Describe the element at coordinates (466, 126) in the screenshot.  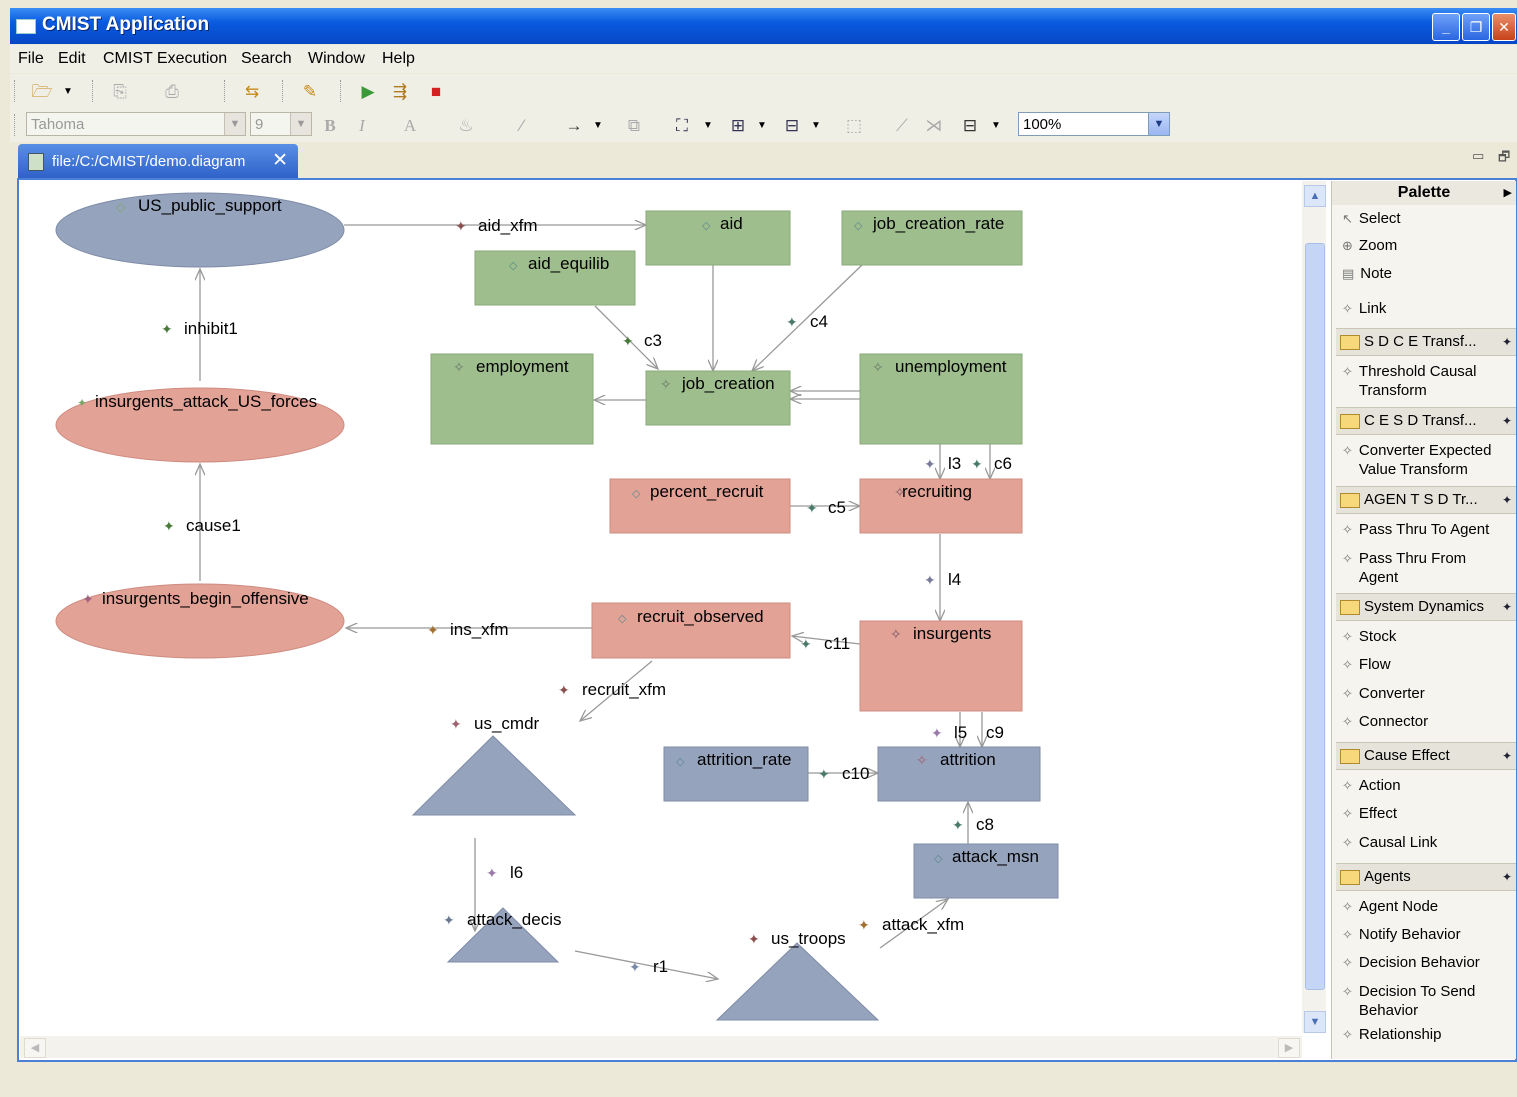
I see `fill-color-icon: ♨` at that location.